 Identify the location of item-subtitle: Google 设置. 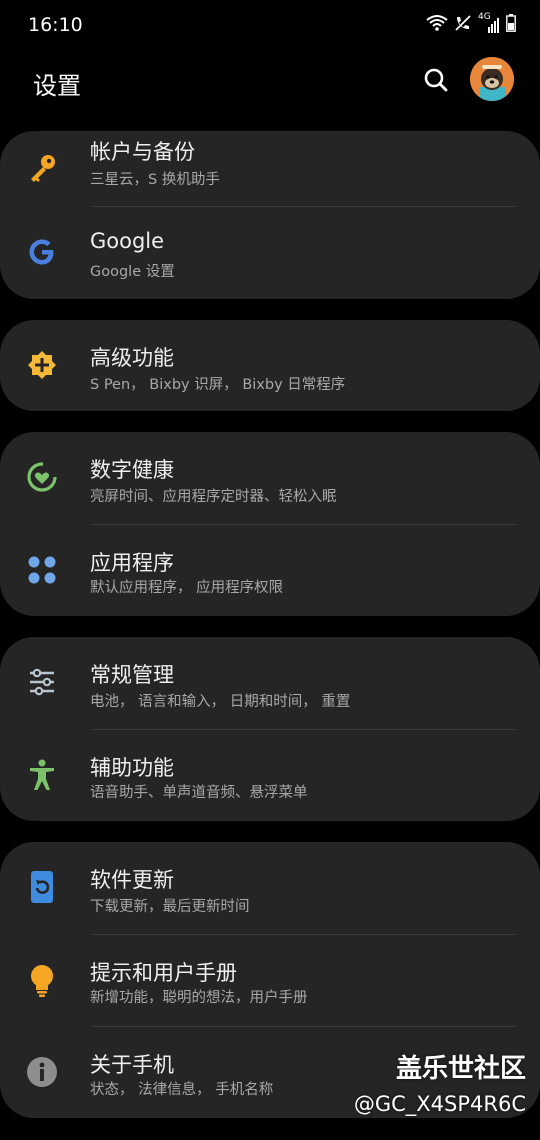
(132, 272).